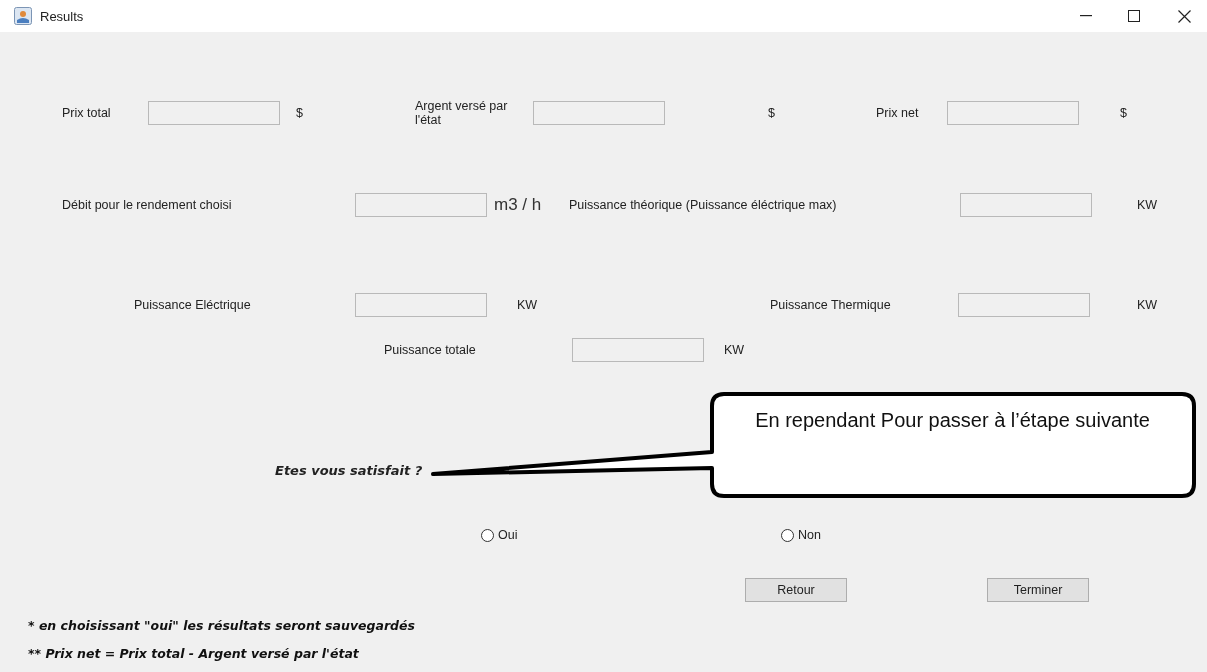  What do you see at coordinates (194, 654) in the screenshot?
I see `footnote: ** Prix net = Prix total - Argent versé par l'état` at bounding box center [194, 654].